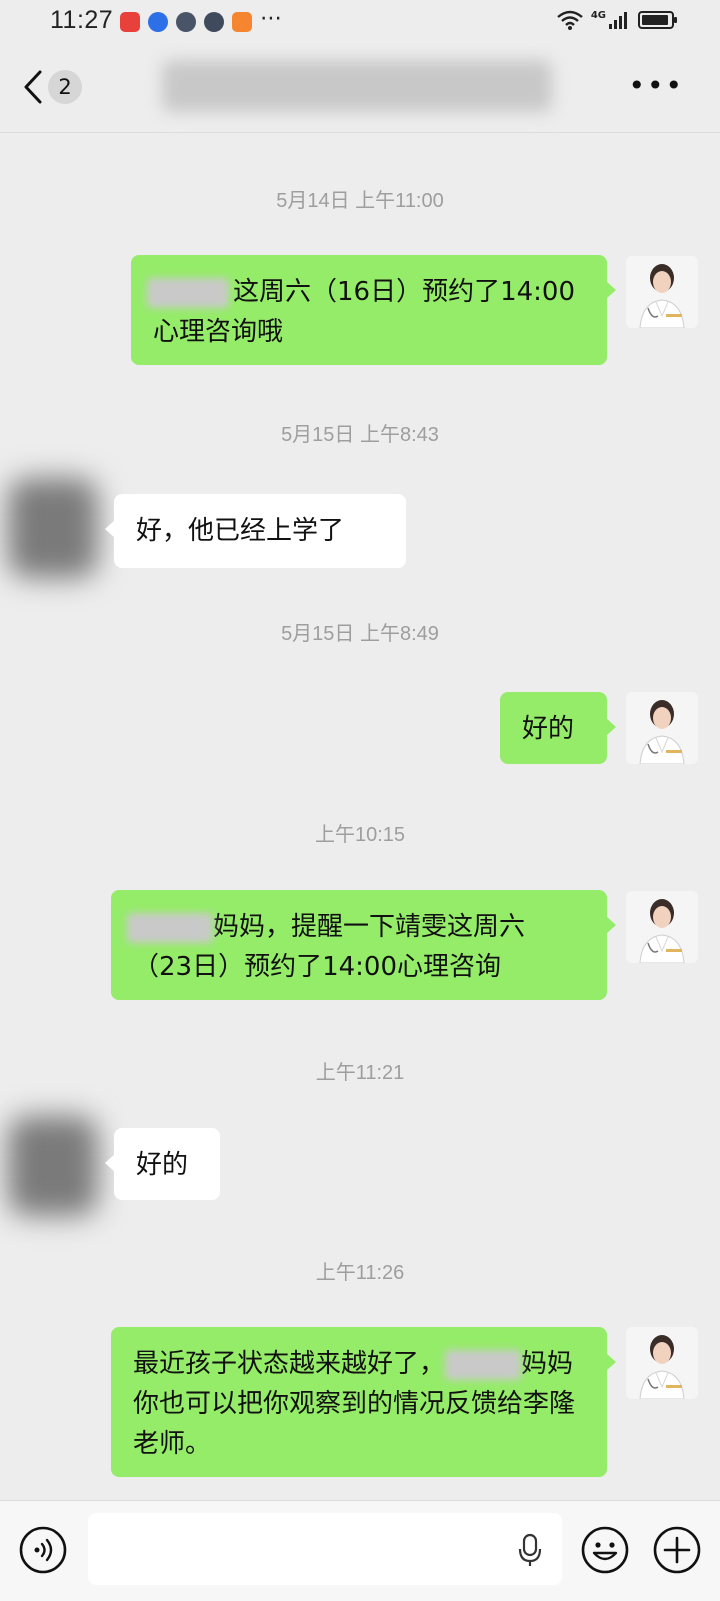  Describe the element at coordinates (357, 86) in the screenshot. I see `chat-title-redacted` at that location.